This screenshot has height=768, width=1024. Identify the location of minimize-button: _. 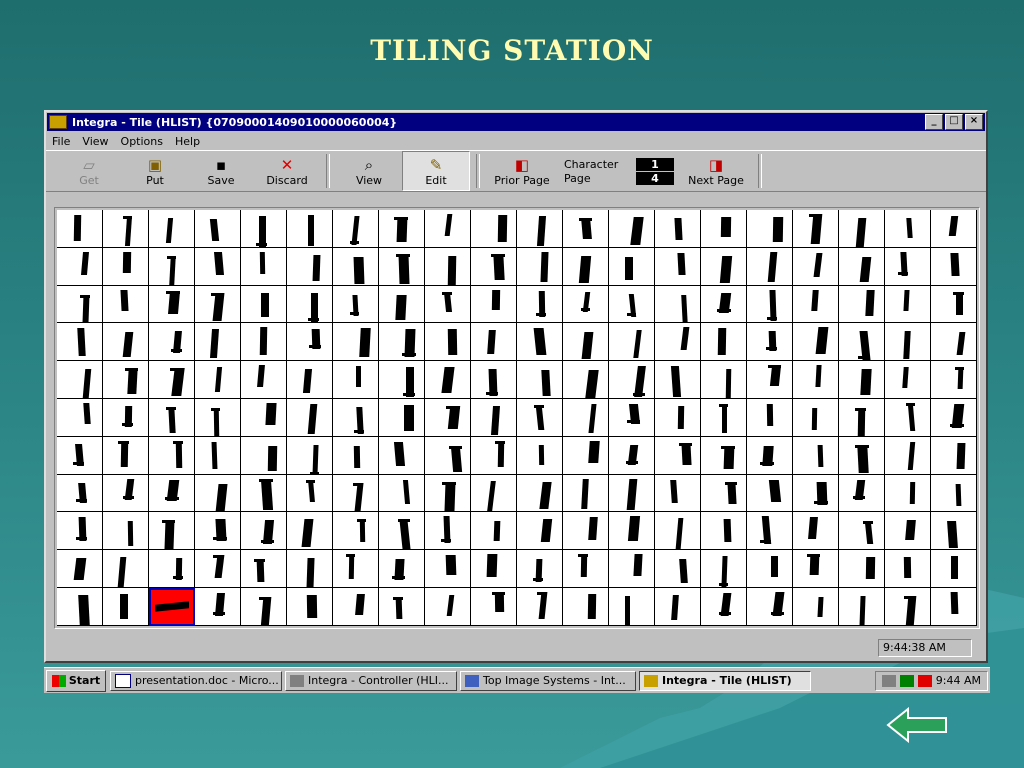
(934, 122).